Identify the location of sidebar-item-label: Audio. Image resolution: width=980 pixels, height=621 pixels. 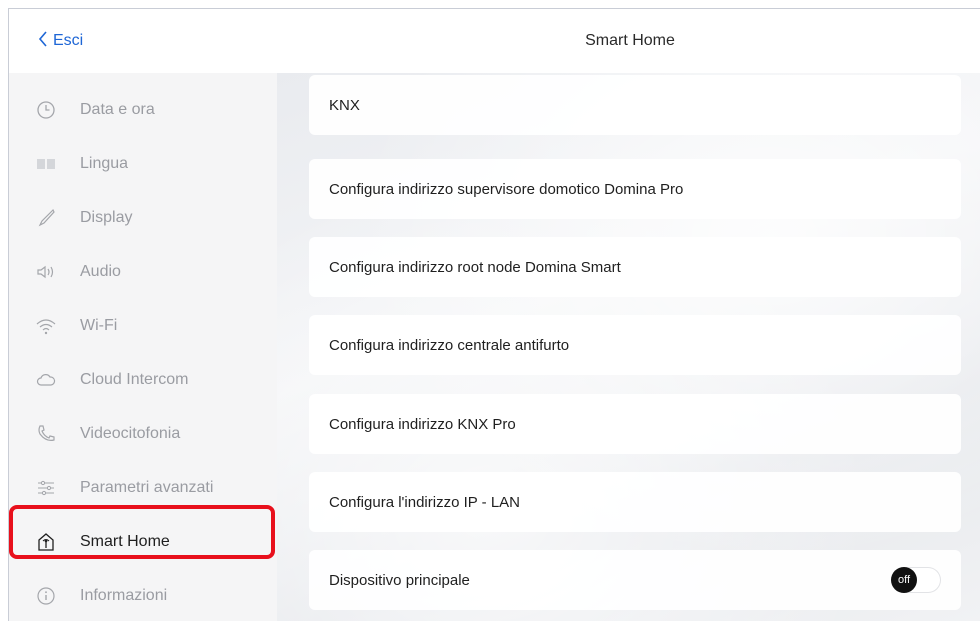
(100, 271).